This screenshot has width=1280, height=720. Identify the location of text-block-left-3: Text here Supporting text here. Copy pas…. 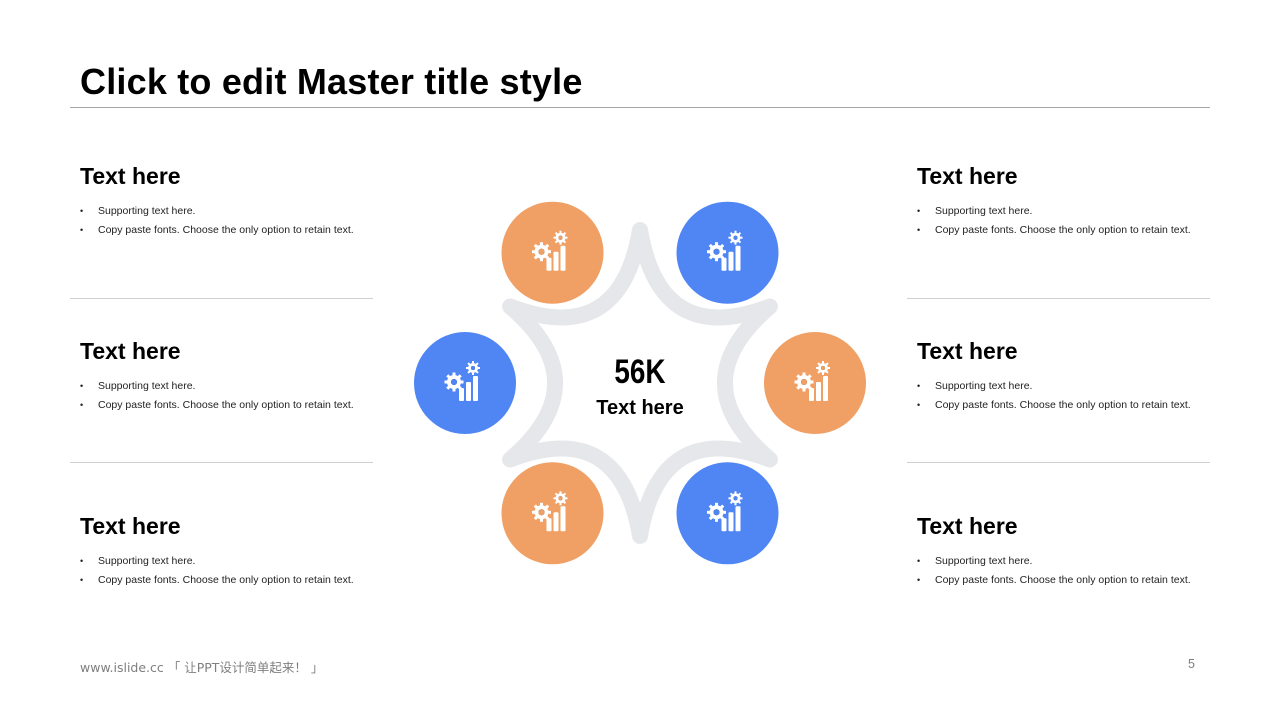
(230, 551).